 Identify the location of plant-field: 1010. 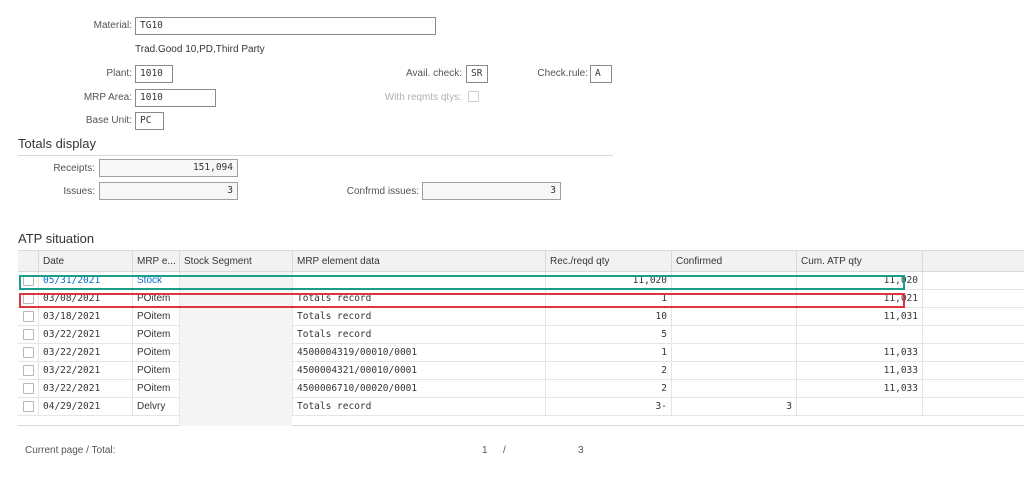
(154, 74).